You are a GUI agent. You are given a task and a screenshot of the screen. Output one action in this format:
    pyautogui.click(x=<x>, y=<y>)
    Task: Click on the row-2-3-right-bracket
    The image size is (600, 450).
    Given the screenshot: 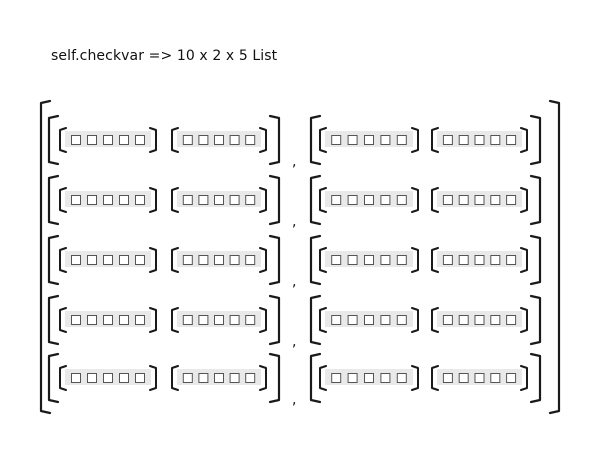 What is the action you would take?
    pyautogui.click(x=535, y=260)
    